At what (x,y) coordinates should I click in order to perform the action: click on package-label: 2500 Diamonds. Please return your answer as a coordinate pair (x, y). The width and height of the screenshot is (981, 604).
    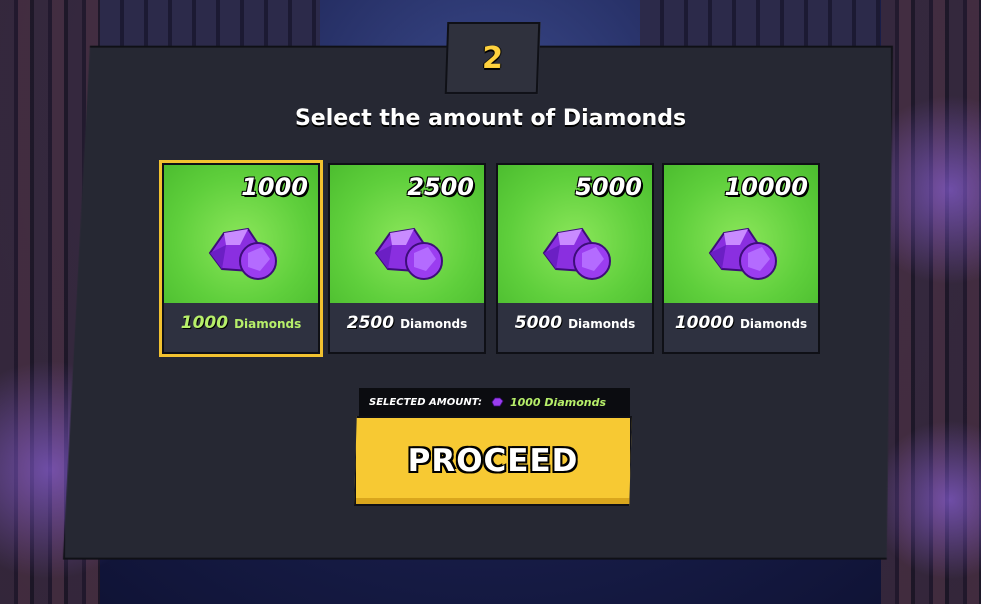
    Looking at the image, I should click on (407, 323).